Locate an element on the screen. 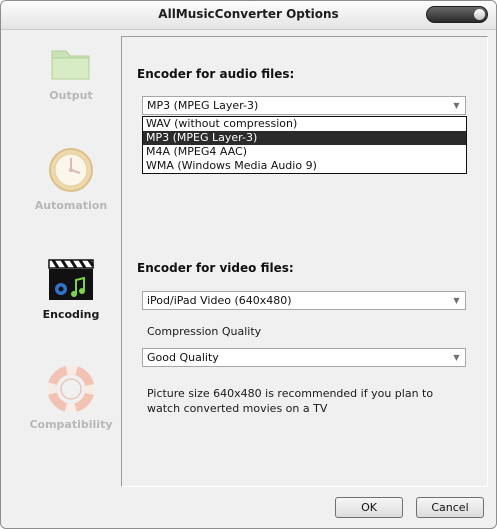 This screenshot has height=529, width=497. folder-icon is located at coordinates (70, 65).